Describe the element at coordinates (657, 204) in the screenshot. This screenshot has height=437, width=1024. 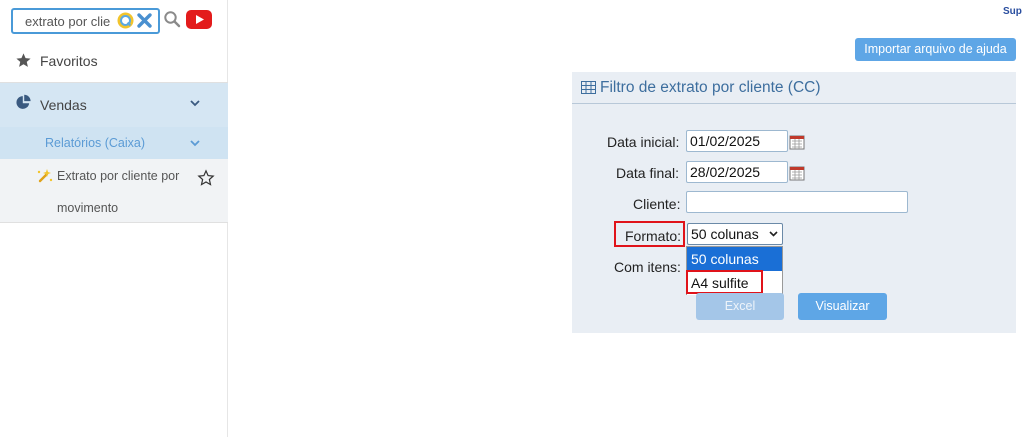
I see `cliente-label: Cliente:` at that location.